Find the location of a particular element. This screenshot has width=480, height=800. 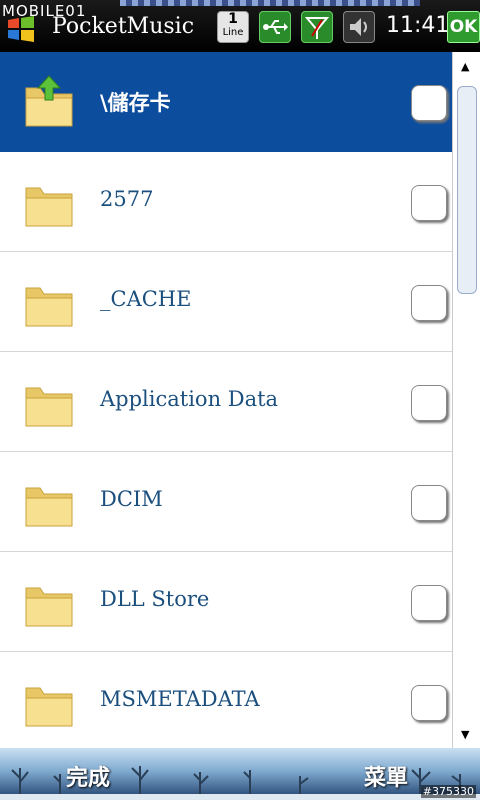

list-item-label: DLL Store is located at coordinates (155, 599).